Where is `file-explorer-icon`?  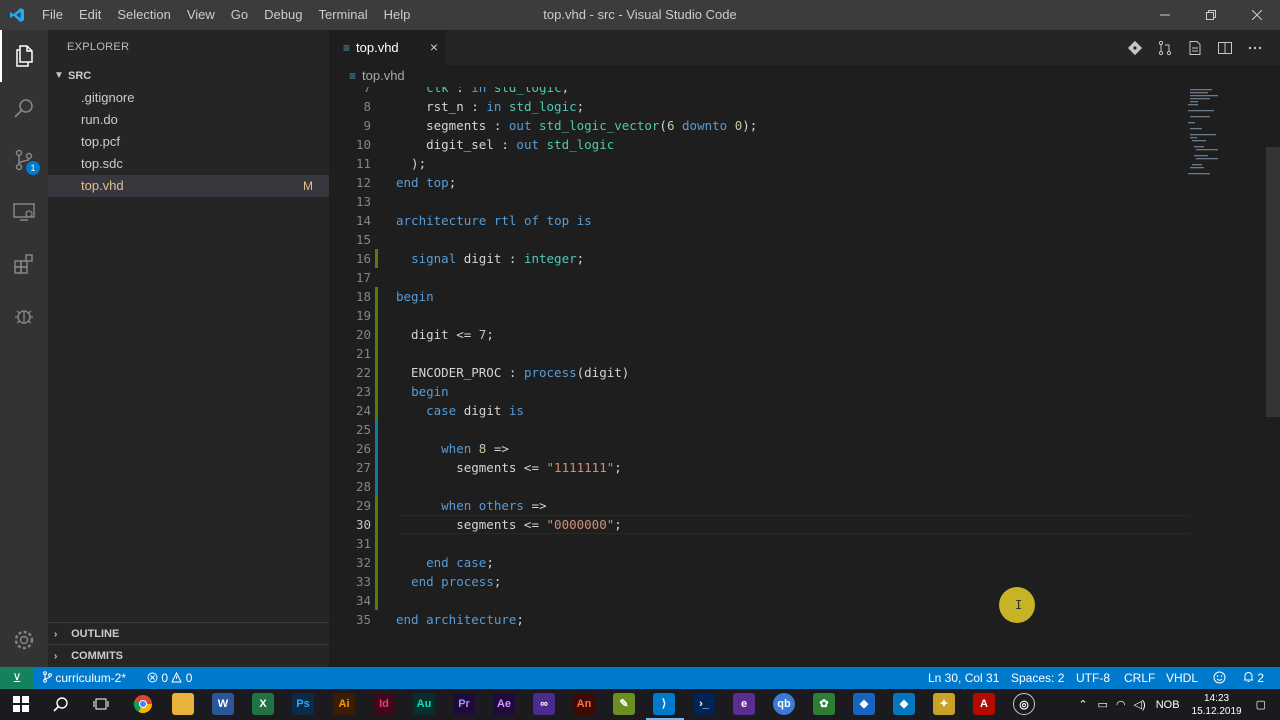
file-explorer-icon is located at coordinates (183, 704).